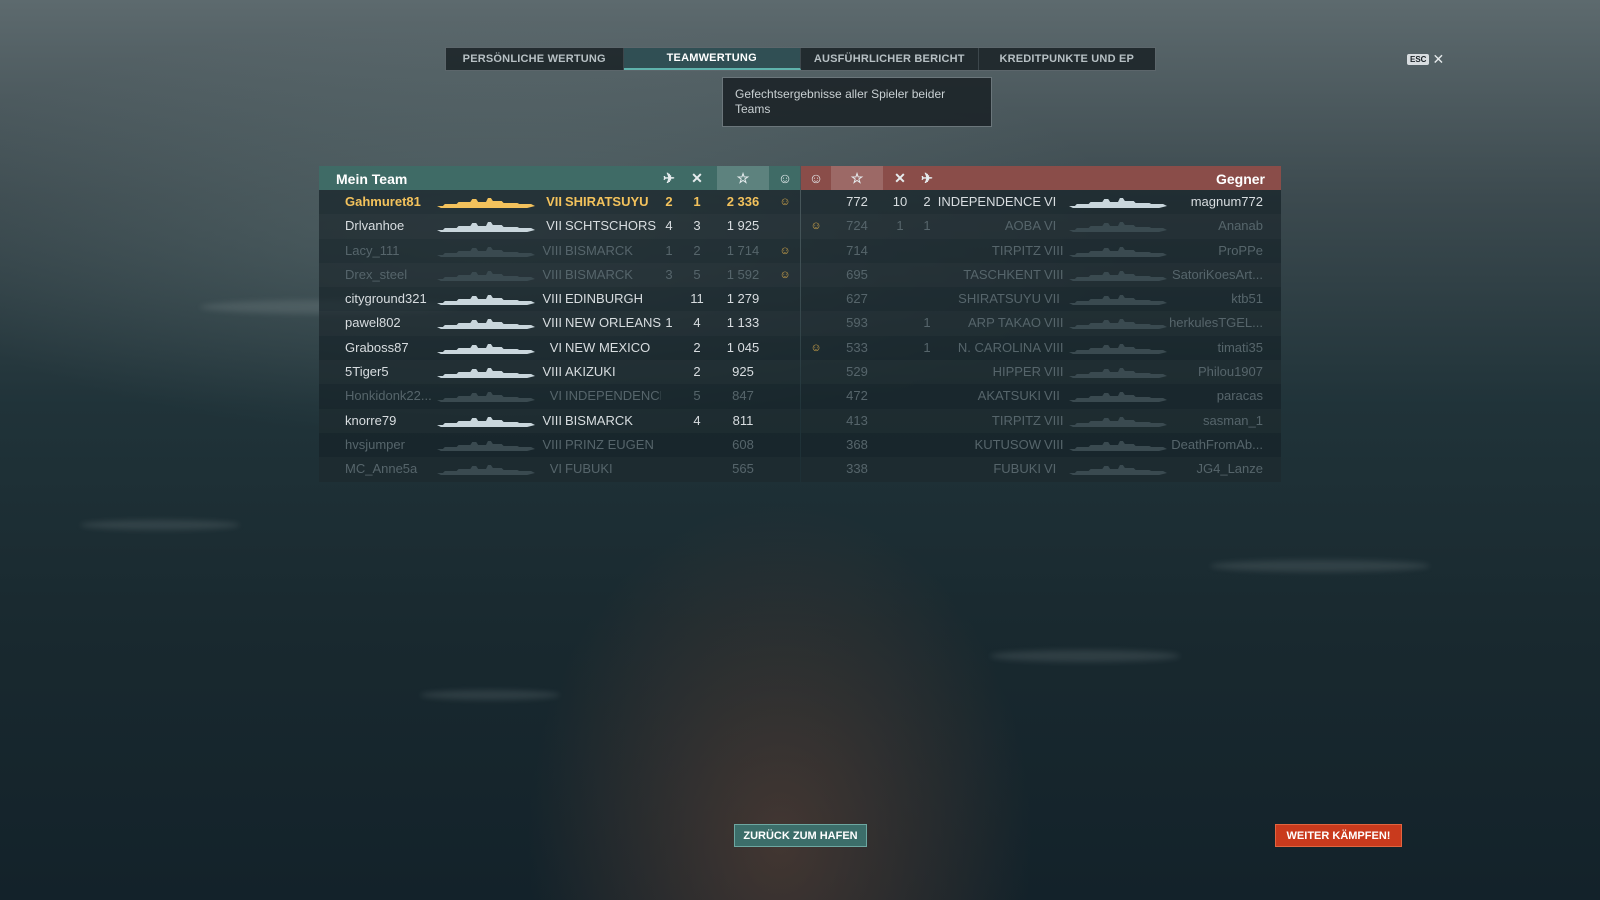  I want to click on keep-fighting-button: WEITER KÄMPFEN!, so click(1338, 835).